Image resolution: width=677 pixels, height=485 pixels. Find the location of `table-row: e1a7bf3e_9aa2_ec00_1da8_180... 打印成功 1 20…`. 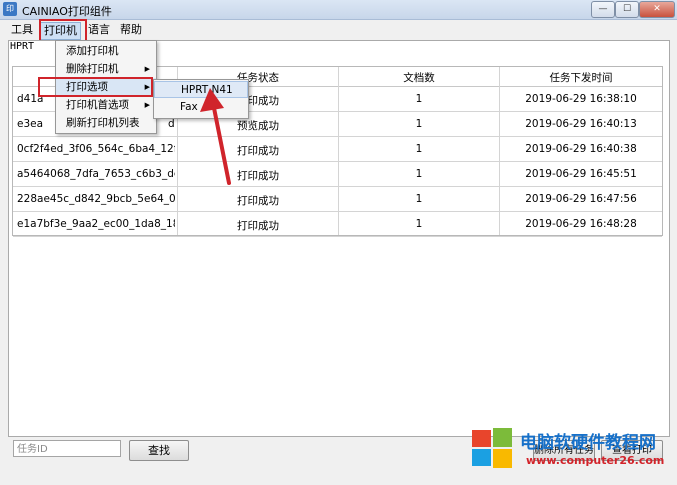

table-row: e1a7bf3e_9aa2_ec00_1da8_180... 打印成功 1 20… is located at coordinates (337, 224).